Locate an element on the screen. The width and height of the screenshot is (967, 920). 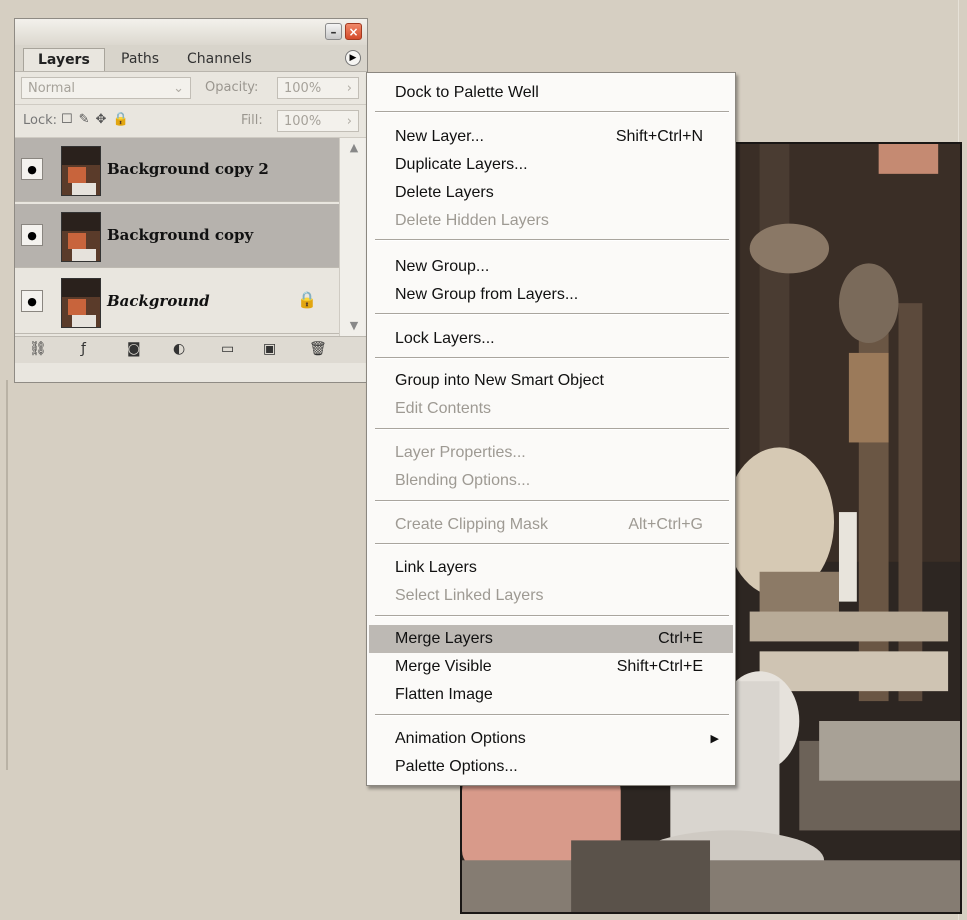
layer-row: ● Background copy 2 is located at coordinates (177, 170).